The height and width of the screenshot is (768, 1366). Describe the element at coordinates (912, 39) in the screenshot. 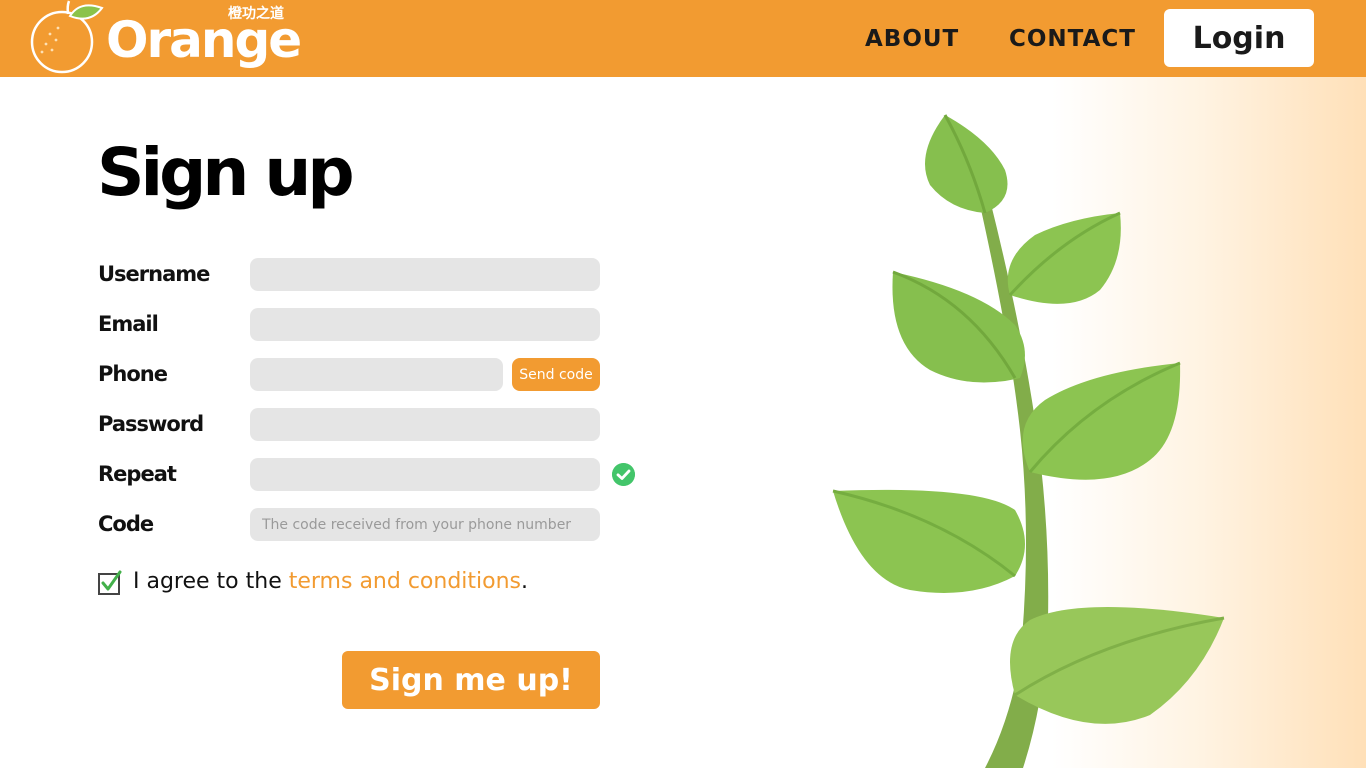

I see `nav-about-link: ABOUT` at that location.